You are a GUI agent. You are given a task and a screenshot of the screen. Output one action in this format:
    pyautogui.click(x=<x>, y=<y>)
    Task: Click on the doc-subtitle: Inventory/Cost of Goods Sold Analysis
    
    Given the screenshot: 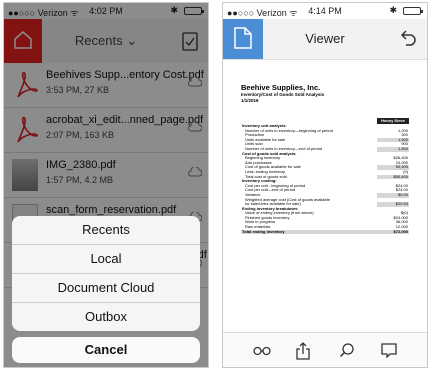 What is the action you would take?
    pyautogui.click(x=283, y=94)
    